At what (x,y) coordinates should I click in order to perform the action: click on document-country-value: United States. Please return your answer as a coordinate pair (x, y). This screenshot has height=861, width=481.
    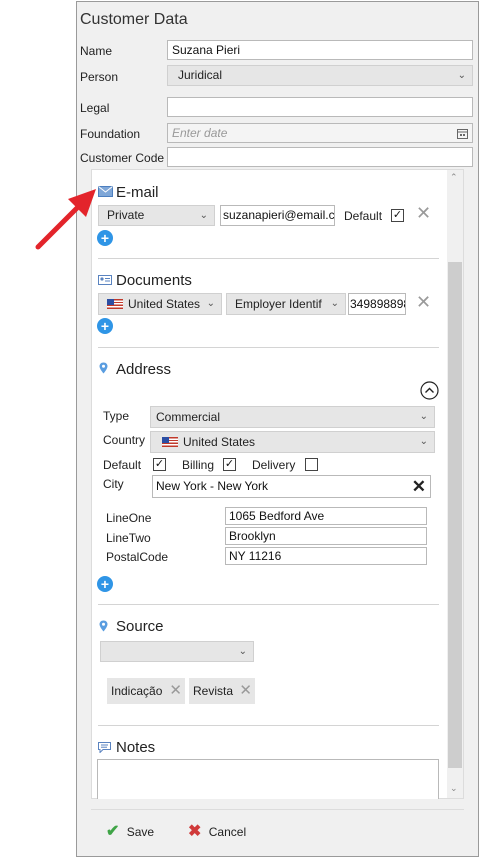
    Looking at the image, I should click on (164, 304).